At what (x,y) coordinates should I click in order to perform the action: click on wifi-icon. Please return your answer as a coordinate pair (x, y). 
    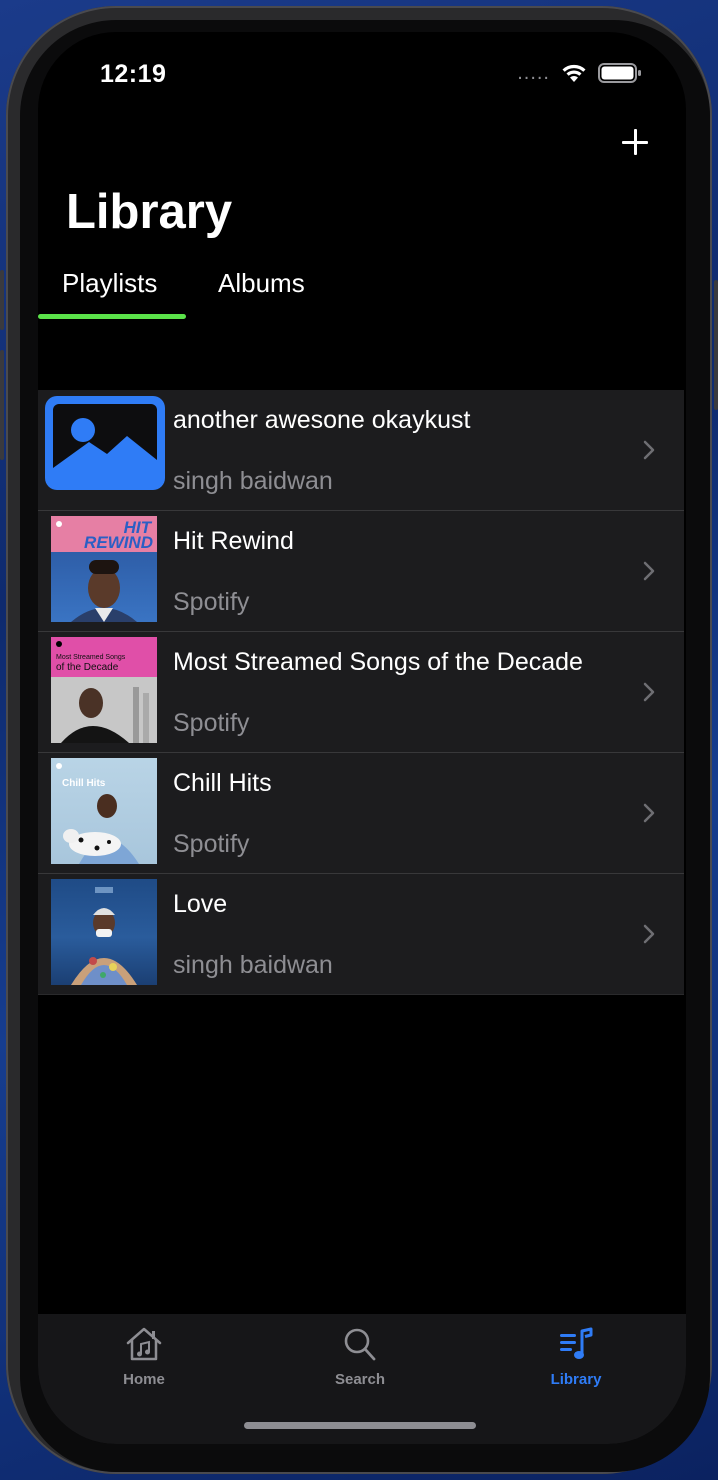
    Looking at the image, I should click on (574, 73).